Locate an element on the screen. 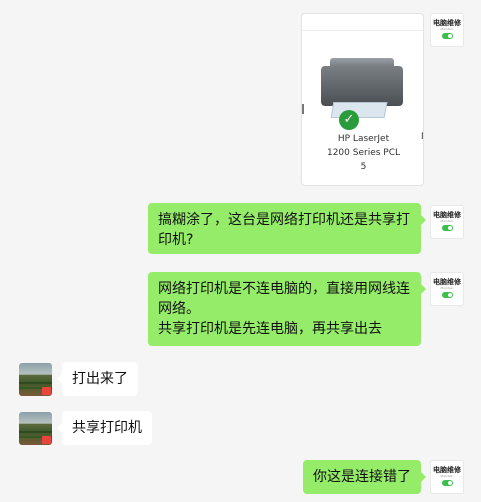  printer-caption-line2: 1200 Series PCL is located at coordinates (363, 153).